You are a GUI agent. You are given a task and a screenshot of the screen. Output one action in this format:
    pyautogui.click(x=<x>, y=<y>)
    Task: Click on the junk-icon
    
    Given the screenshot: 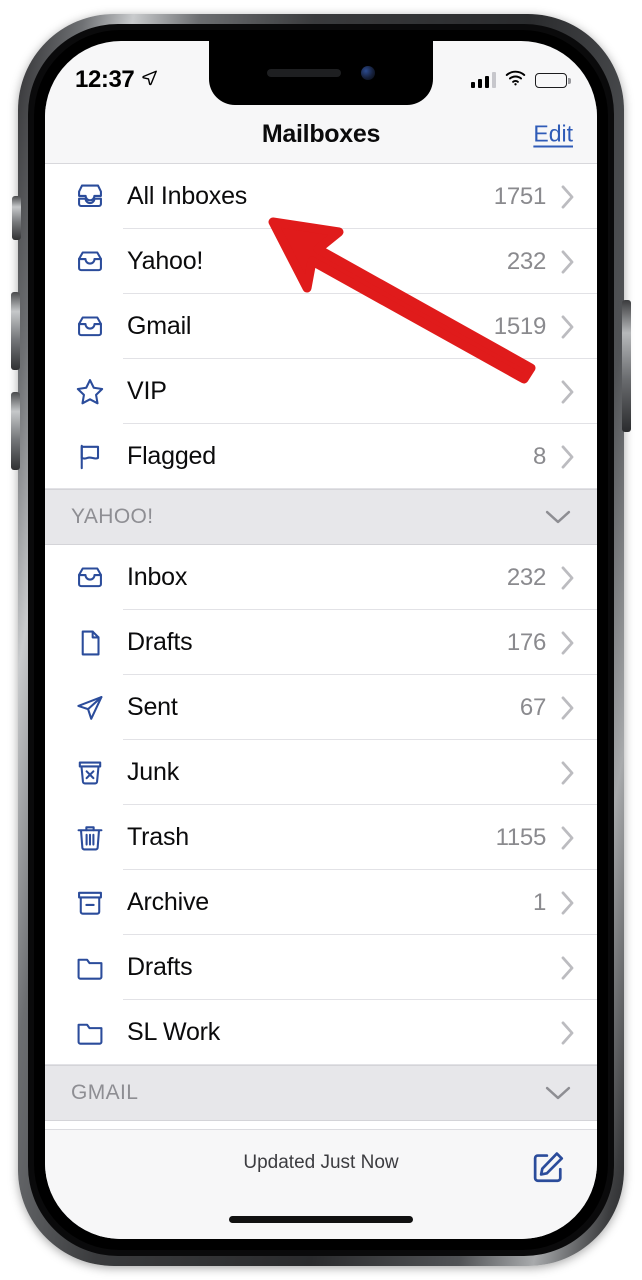 What is the action you would take?
    pyautogui.click(x=90, y=773)
    